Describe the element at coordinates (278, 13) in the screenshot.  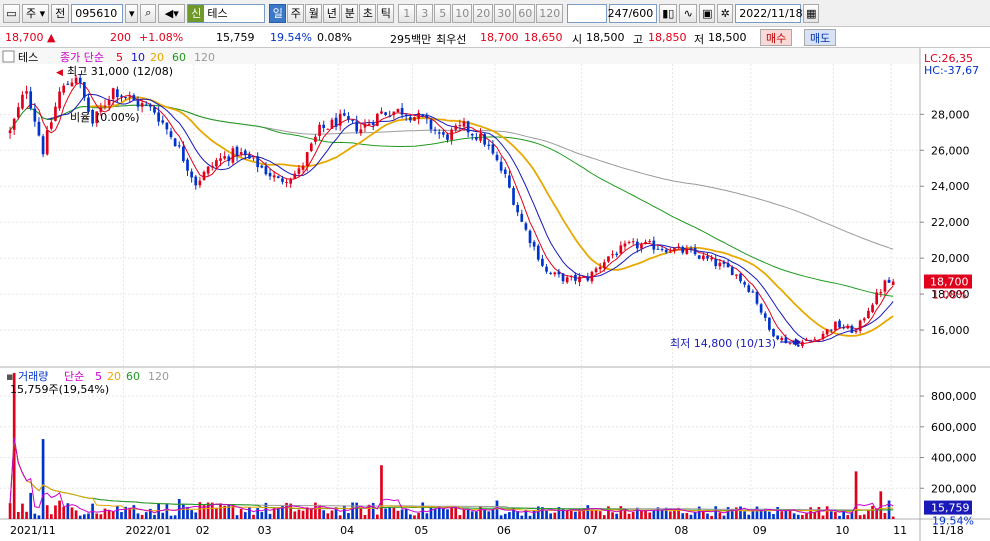
I see `period-tab-0: 일` at that location.